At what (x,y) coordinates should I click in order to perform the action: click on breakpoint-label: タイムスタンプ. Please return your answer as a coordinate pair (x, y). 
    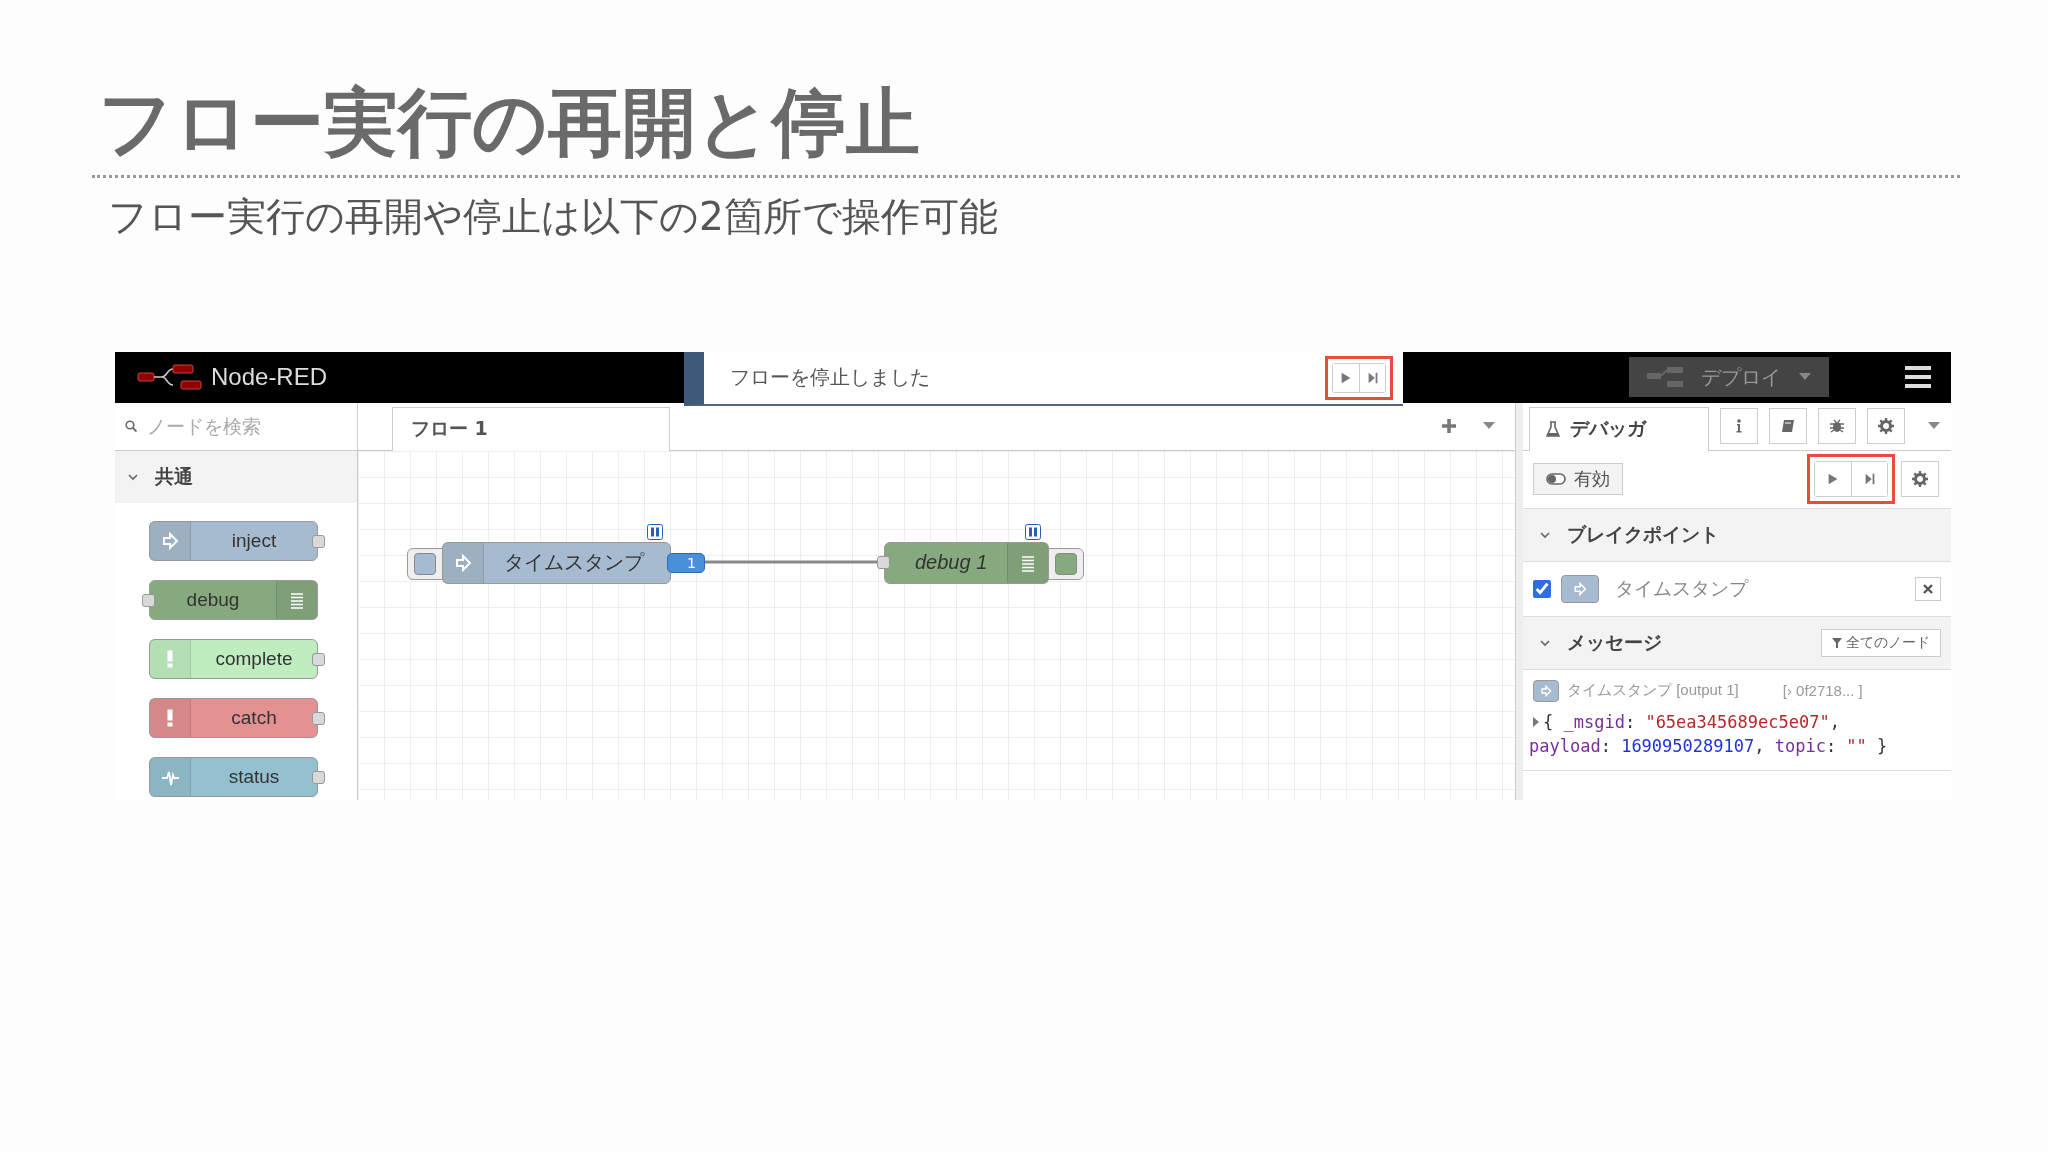
    Looking at the image, I should click on (1681, 588).